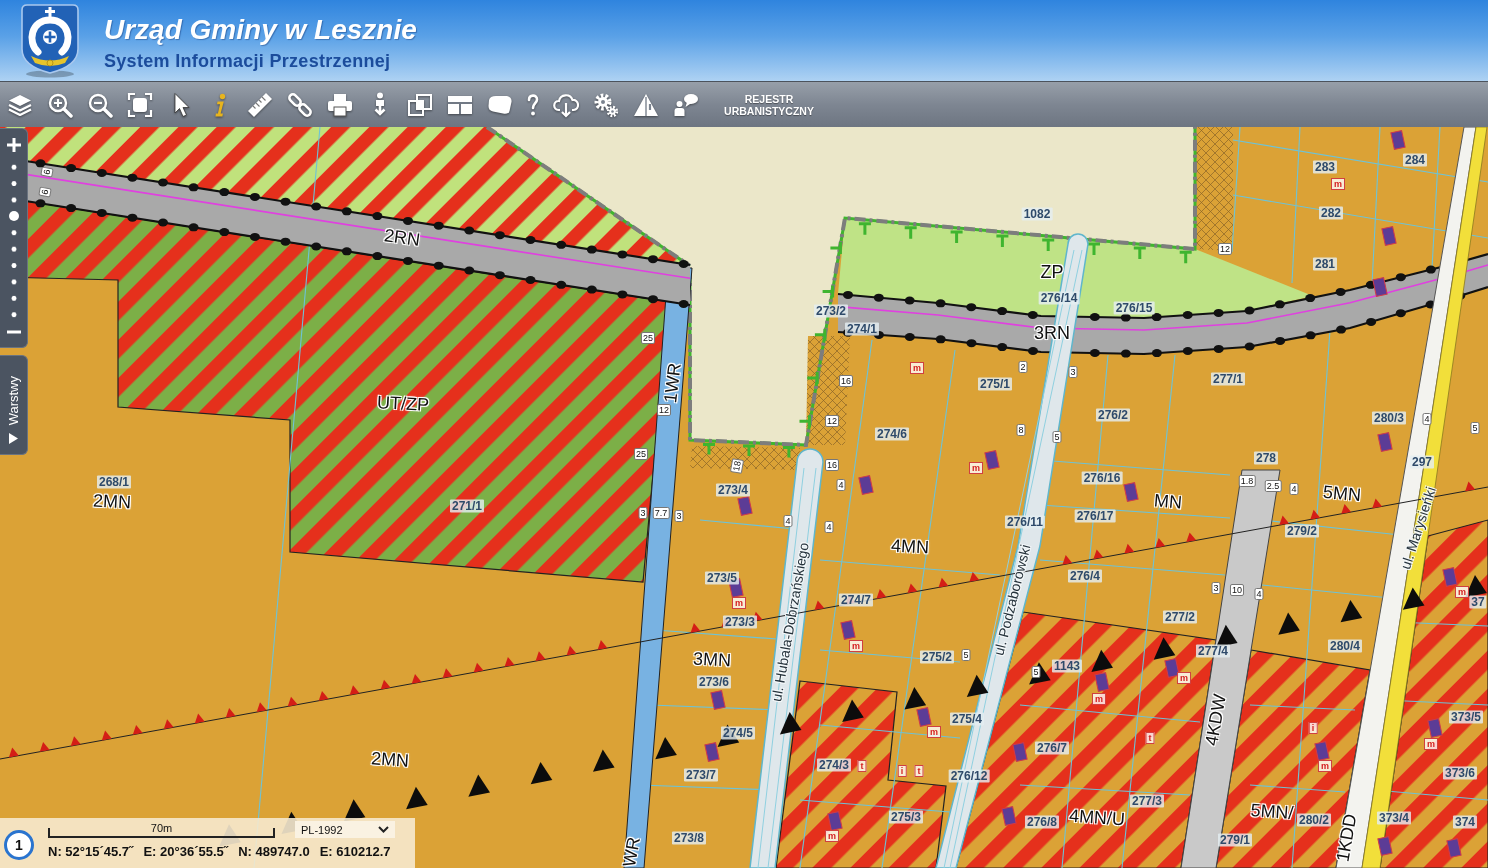 This screenshot has width=1488, height=868. Describe the element at coordinates (686, 104) in the screenshot. I see `person-speech-bubble-icon` at that location.